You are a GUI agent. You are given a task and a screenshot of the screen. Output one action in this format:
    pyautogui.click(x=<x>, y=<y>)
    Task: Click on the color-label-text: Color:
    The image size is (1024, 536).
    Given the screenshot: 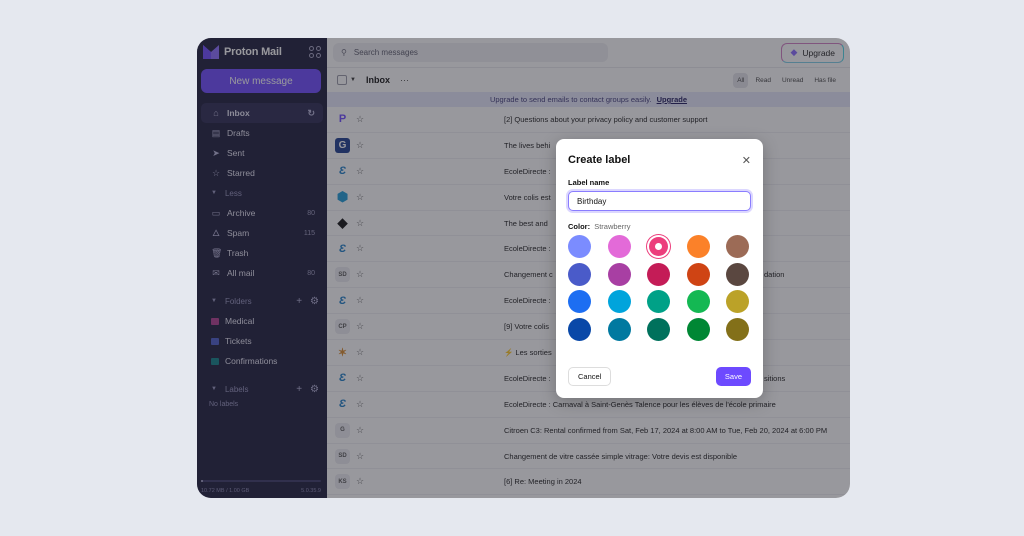 What is the action you would take?
    pyautogui.click(x=579, y=226)
    